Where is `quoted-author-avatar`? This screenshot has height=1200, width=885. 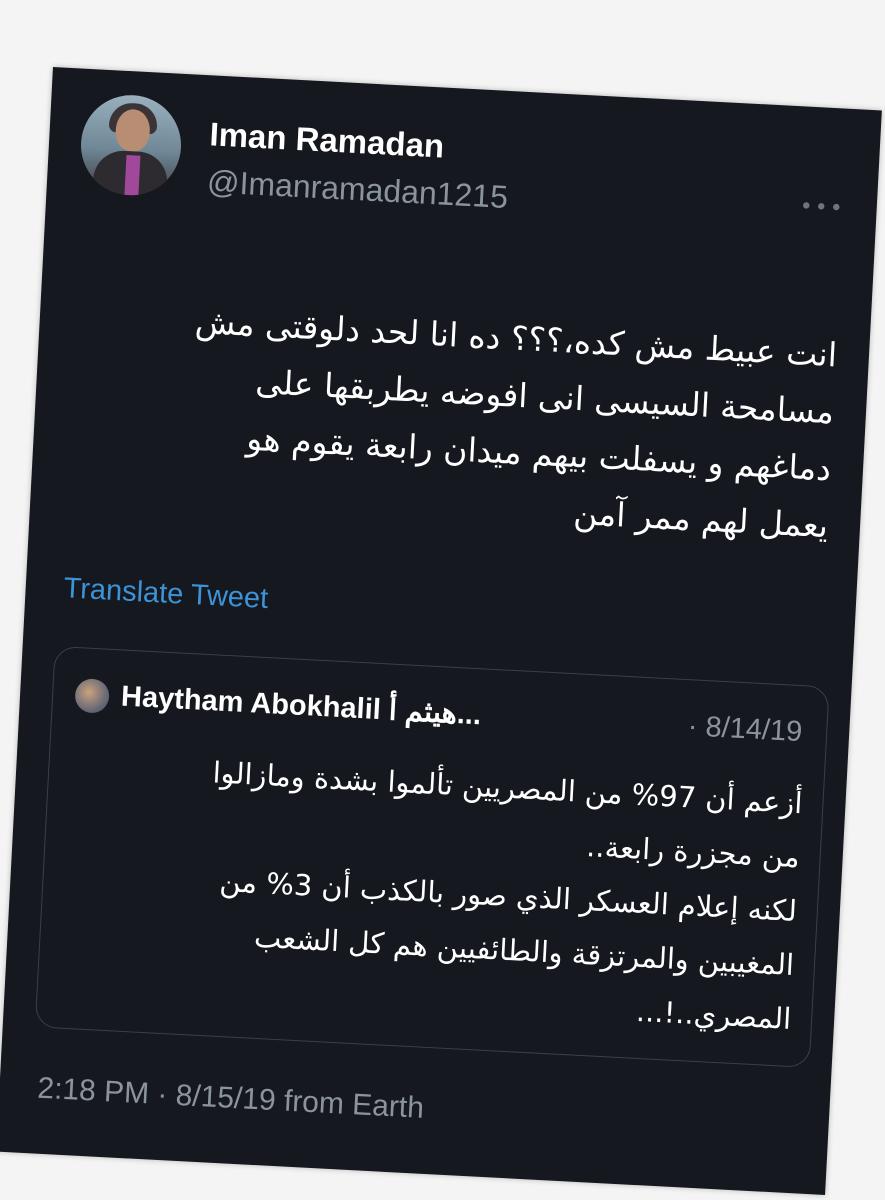 quoted-author-avatar is located at coordinates (92, 696).